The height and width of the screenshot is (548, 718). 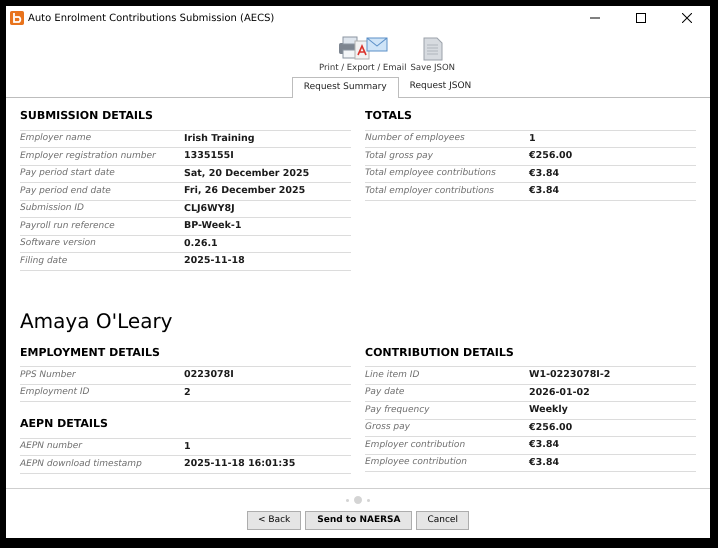 What do you see at coordinates (385, 392) in the screenshot?
I see `field-label: Pay date` at bounding box center [385, 392].